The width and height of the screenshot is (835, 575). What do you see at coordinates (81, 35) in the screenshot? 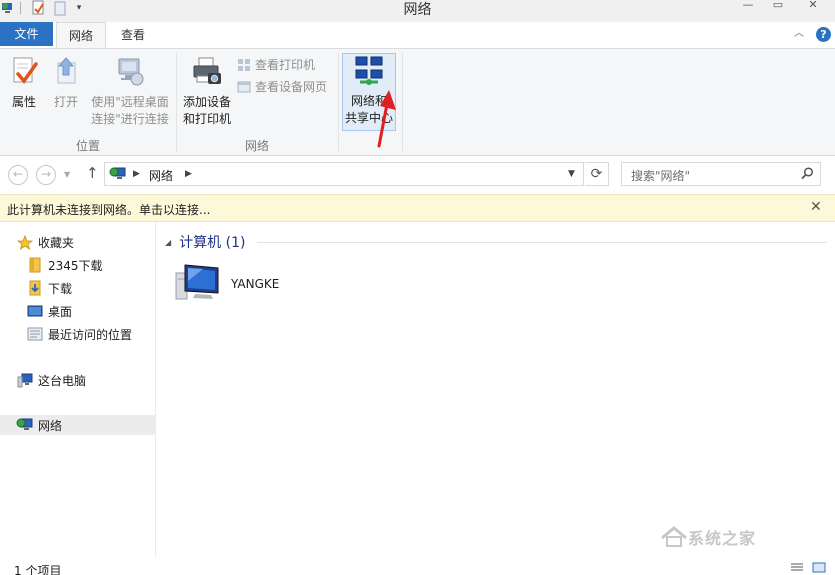
I see `tab-network: 网络` at bounding box center [81, 35].